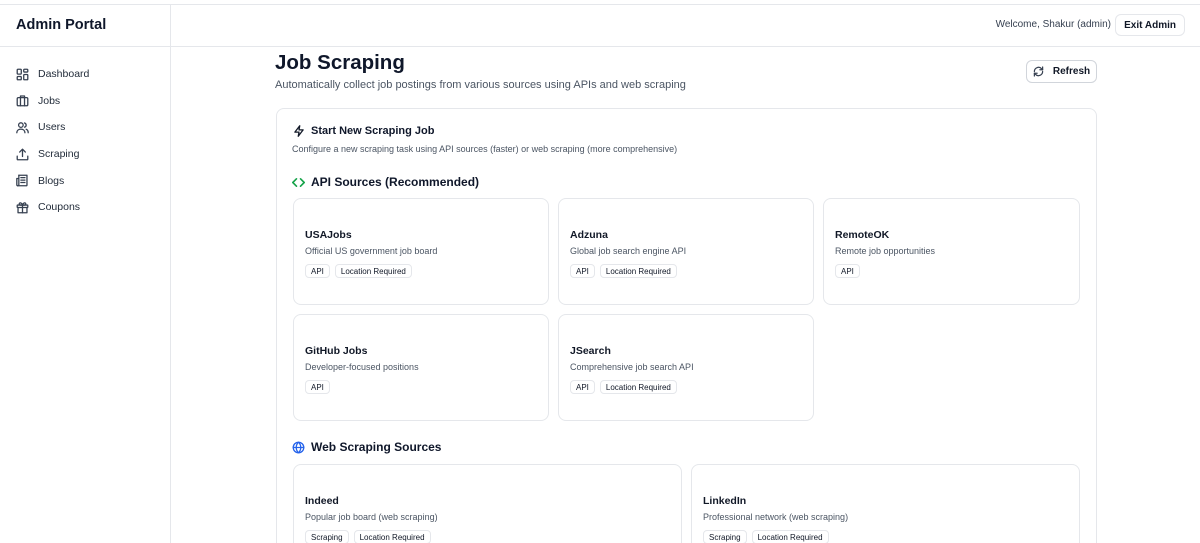 The image size is (1200, 543). Describe the element at coordinates (632, 367) in the screenshot. I see `card-description: Comprehensive job search API` at that location.